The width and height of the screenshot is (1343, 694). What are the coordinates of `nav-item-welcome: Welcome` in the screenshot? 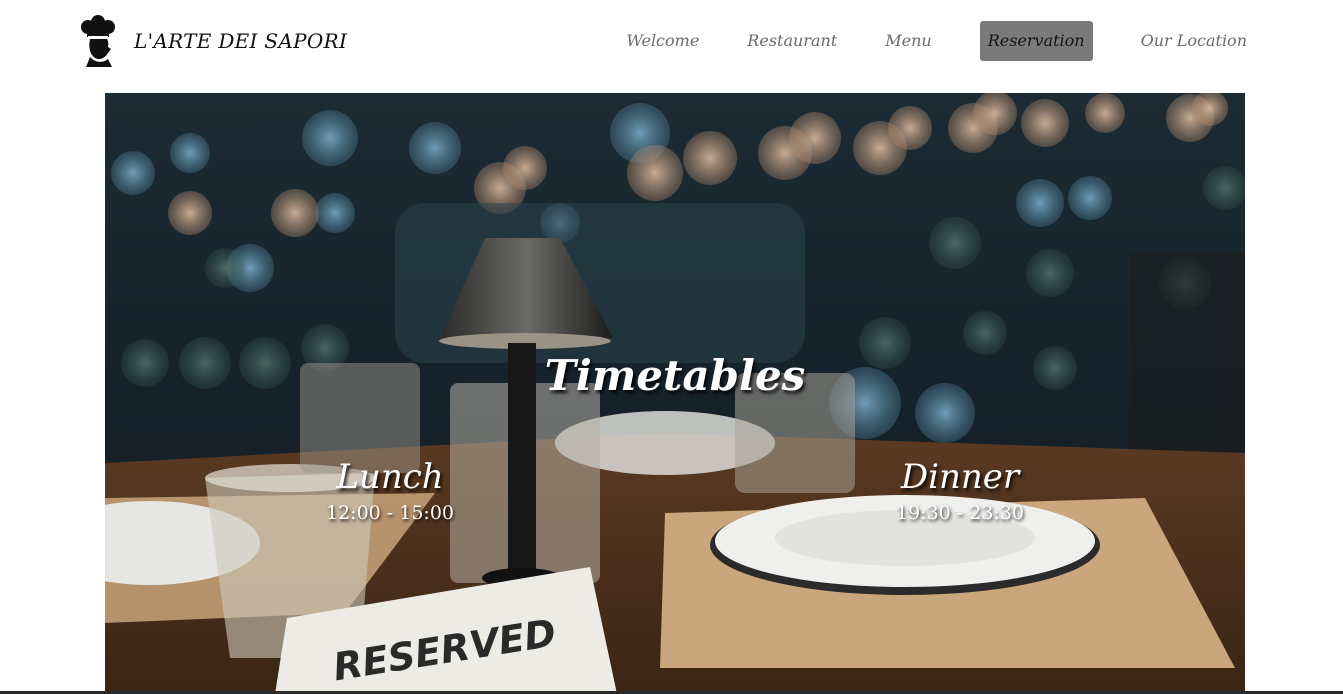 It's located at (662, 41).